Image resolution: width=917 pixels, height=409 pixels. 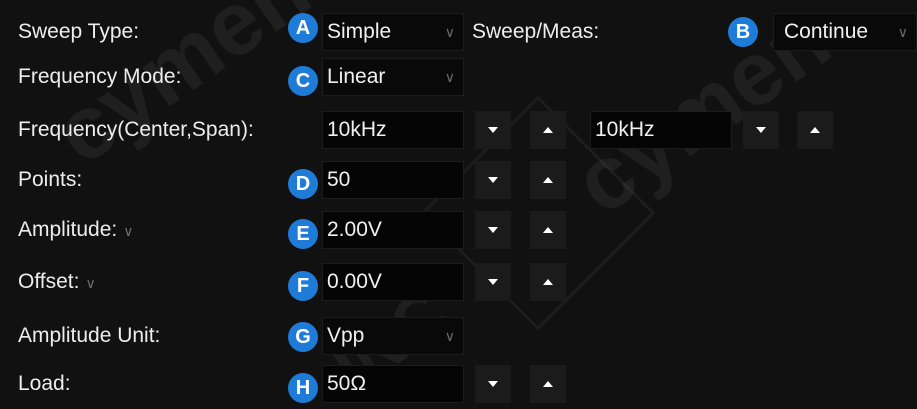 I want to click on sweep-meas-select: Continue ∨, so click(x=845, y=32).